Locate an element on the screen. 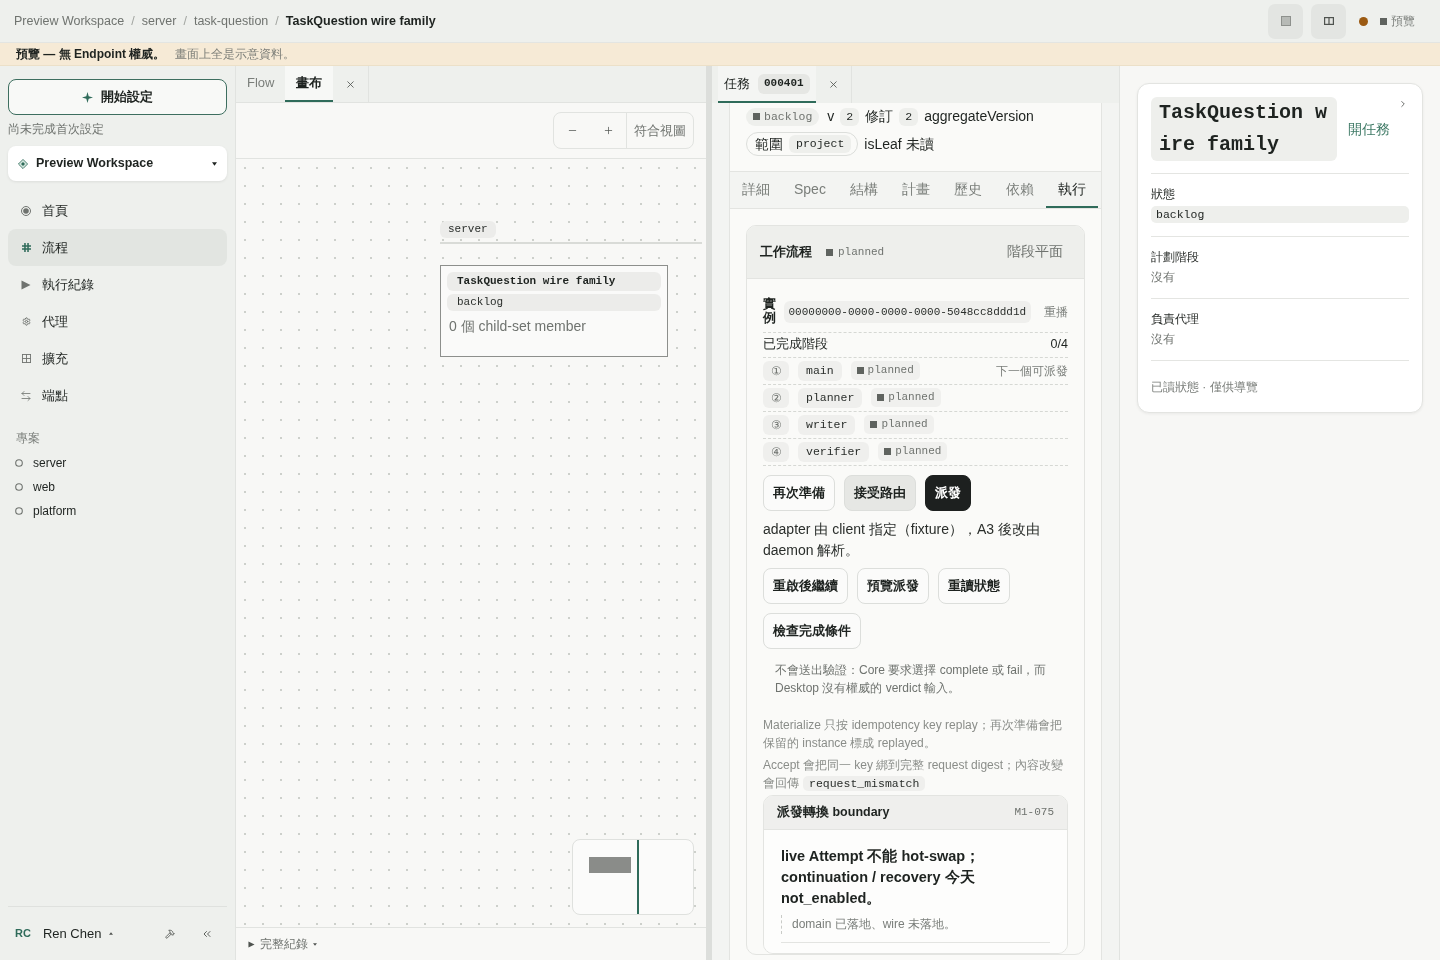  arrows-left-right-icon is located at coordinates (26, 395).